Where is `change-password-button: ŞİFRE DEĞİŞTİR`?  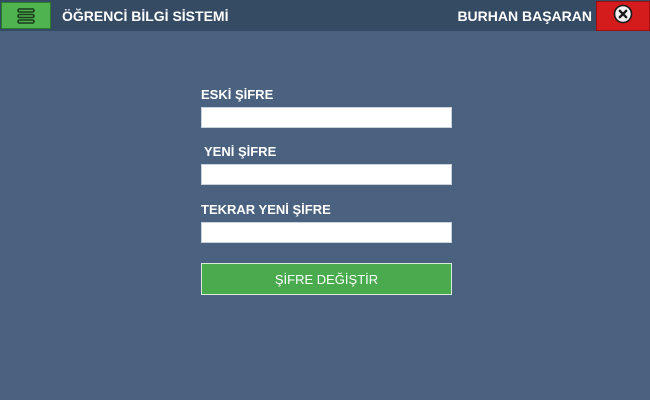 change-password-button: ŞİFRE DEĞİŞTİR is located at coordinates (326, 279).